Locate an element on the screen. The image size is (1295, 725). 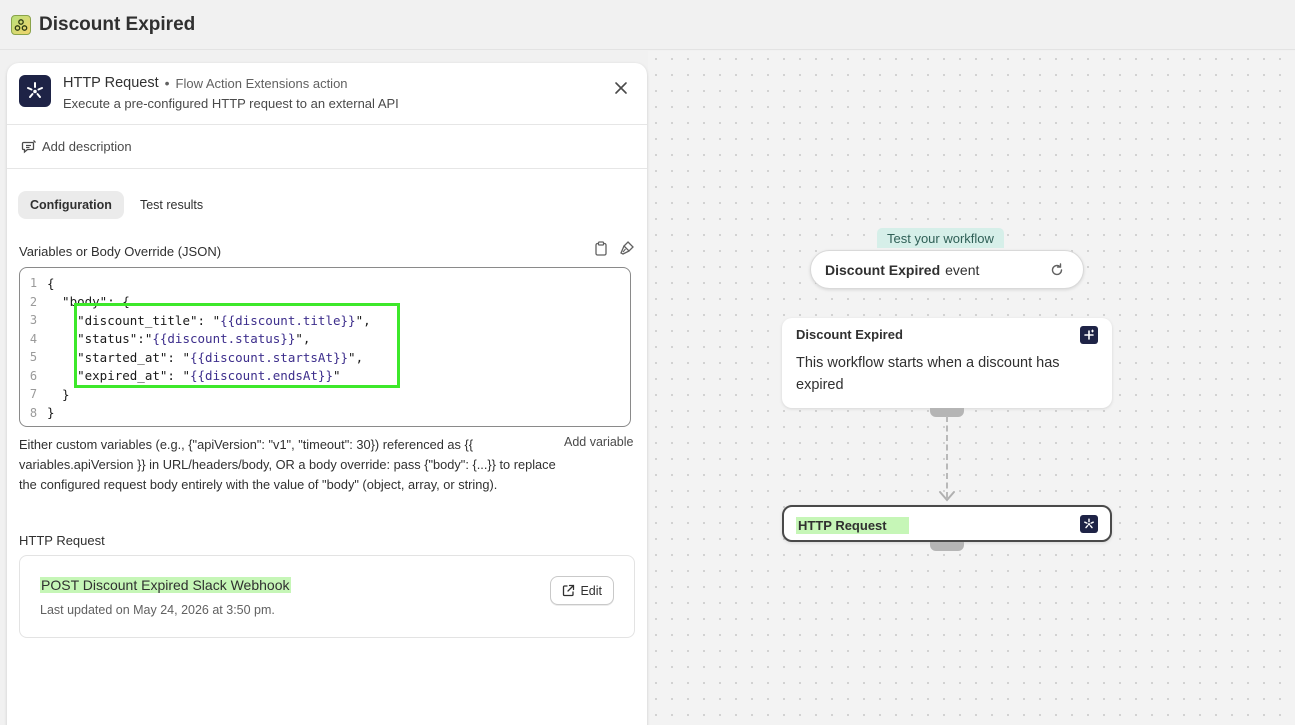
code-token: { is located at coordinates (51, 283).